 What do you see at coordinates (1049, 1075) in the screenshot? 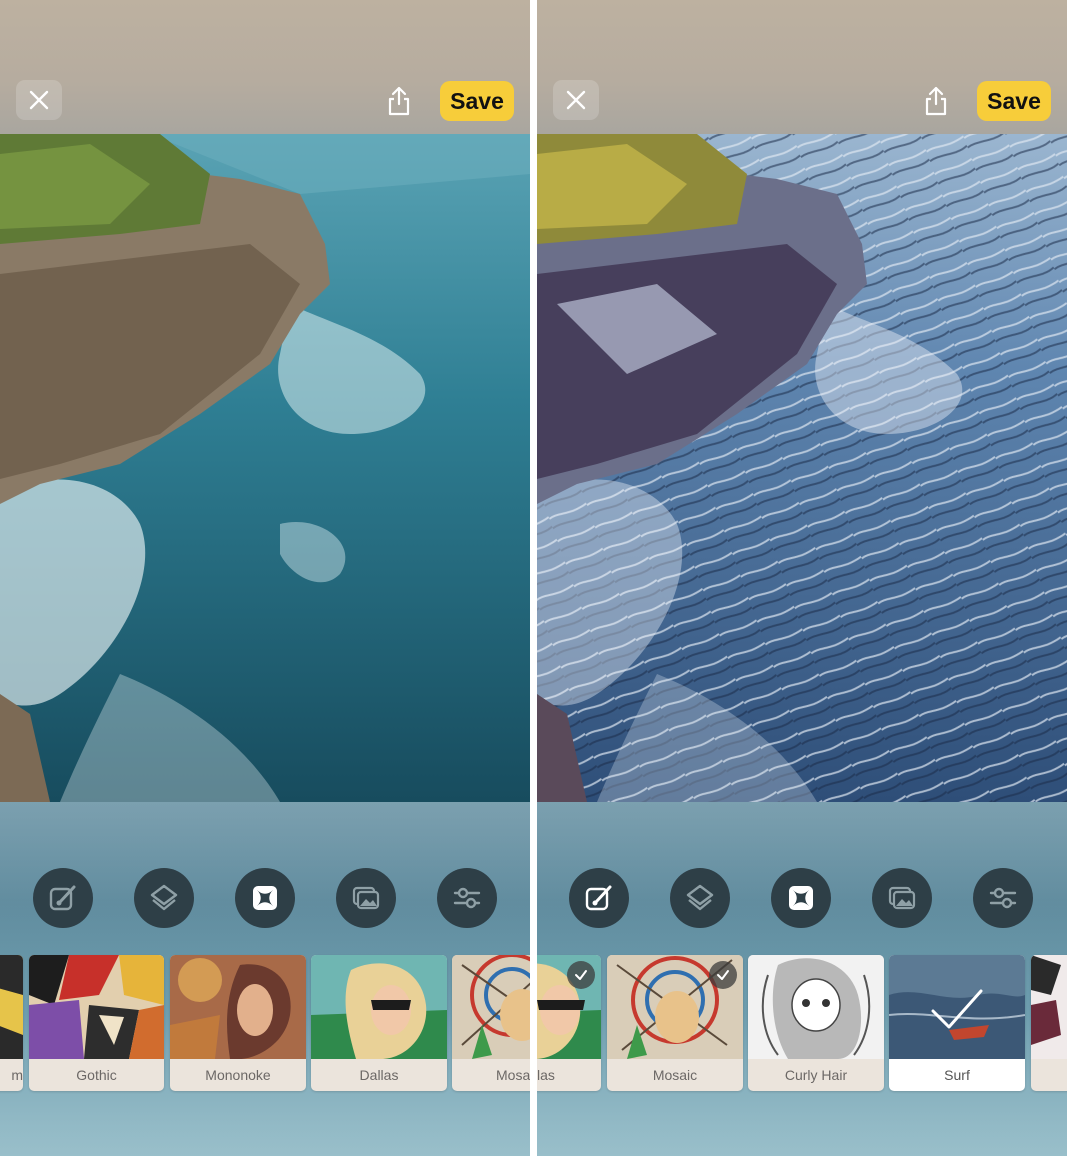
I see `style-label` at bounding box center [1049, 1075].